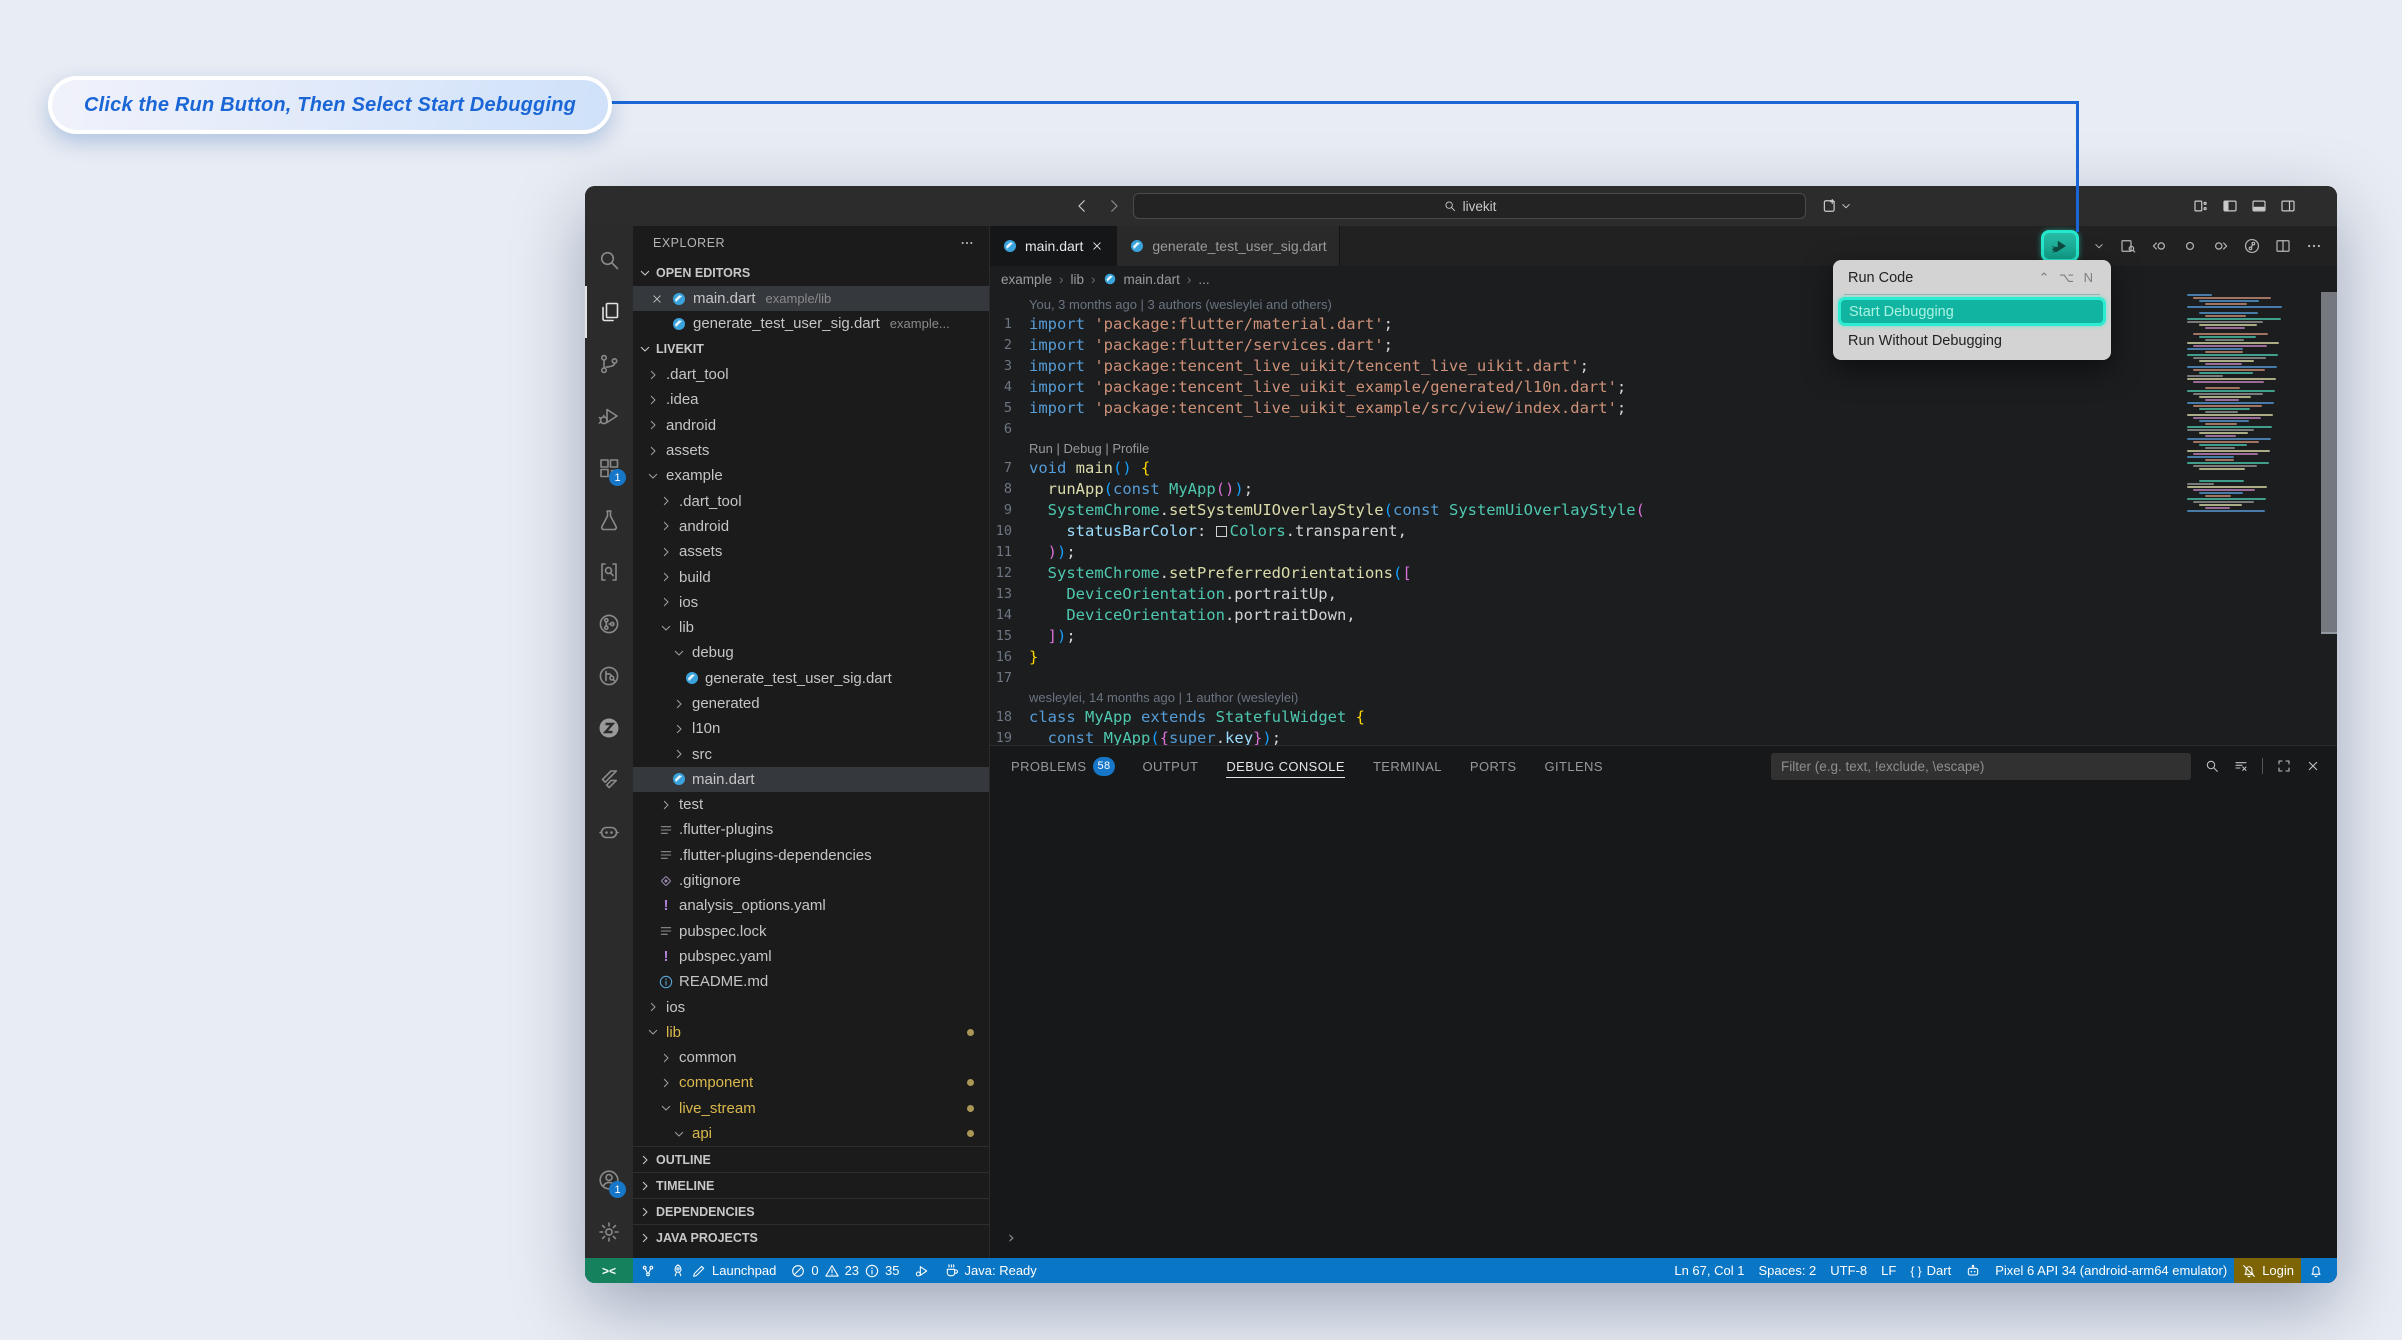  Describe the element at coordinates (811, 728) in the screenshot. I see `tree-item-l10n: l10n` at that location.